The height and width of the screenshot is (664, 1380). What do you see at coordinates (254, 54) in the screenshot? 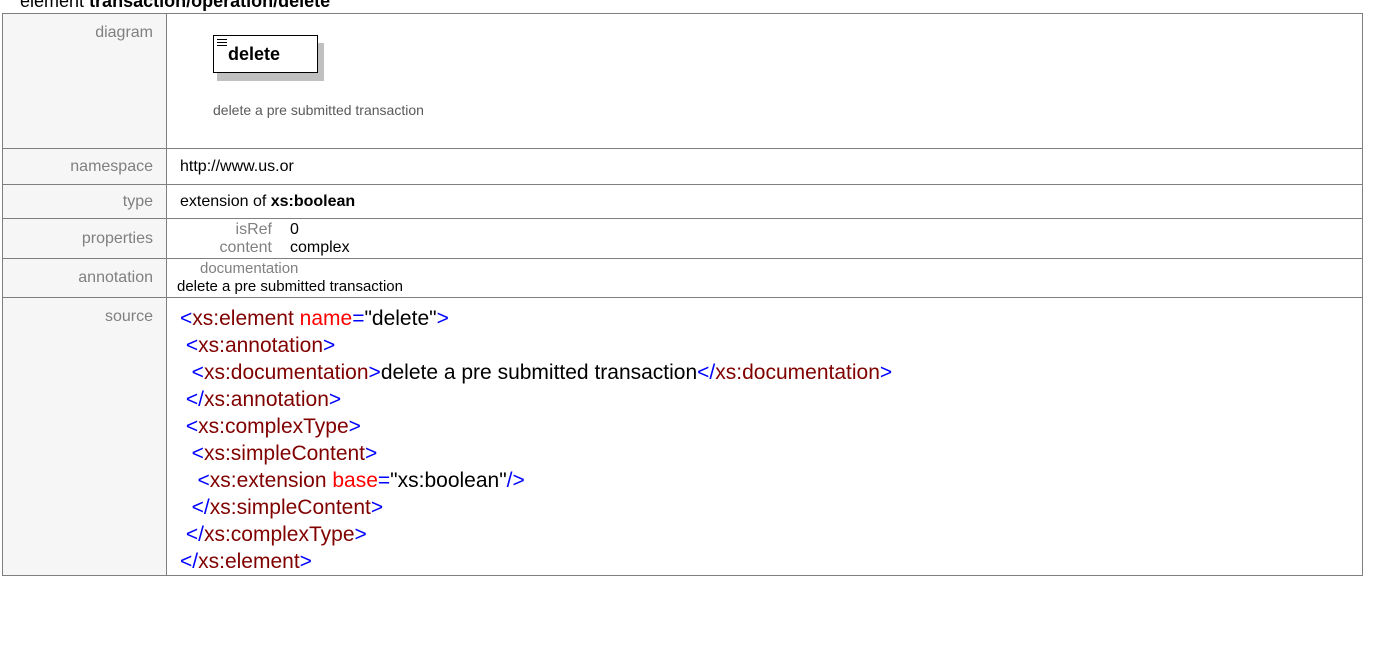
I see `element-box-label: delete` at bounding box center [254, 54].